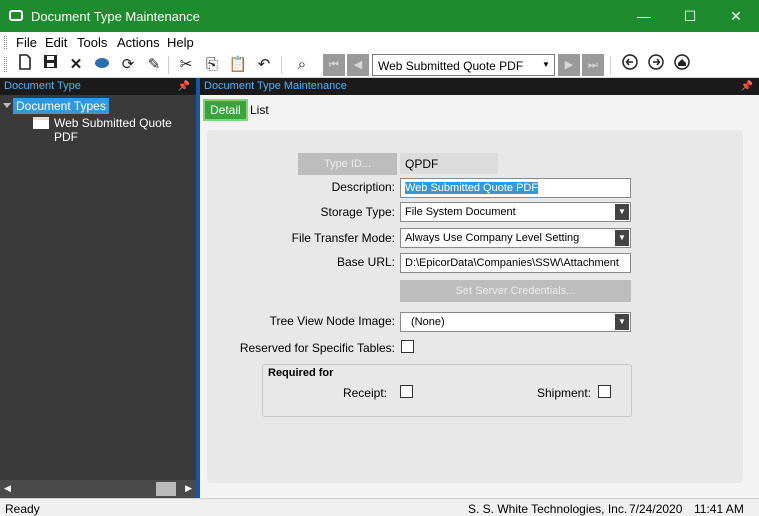 This screenshot has height=516, width=759. Describe the element at coordinates (630, 65) in the screenshot. I see `back-icon` at that location.